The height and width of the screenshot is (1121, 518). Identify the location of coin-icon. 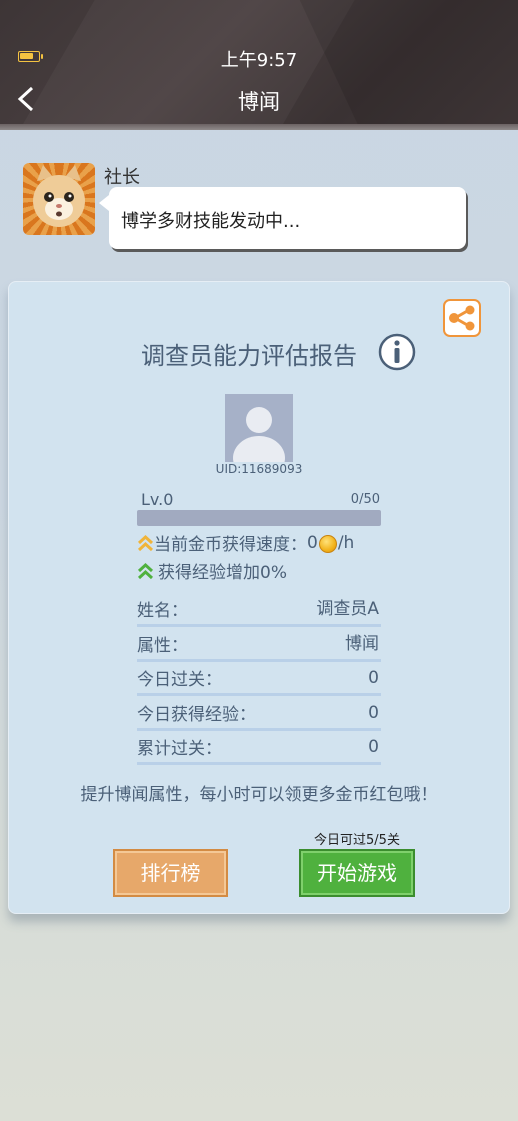
(327, 543).